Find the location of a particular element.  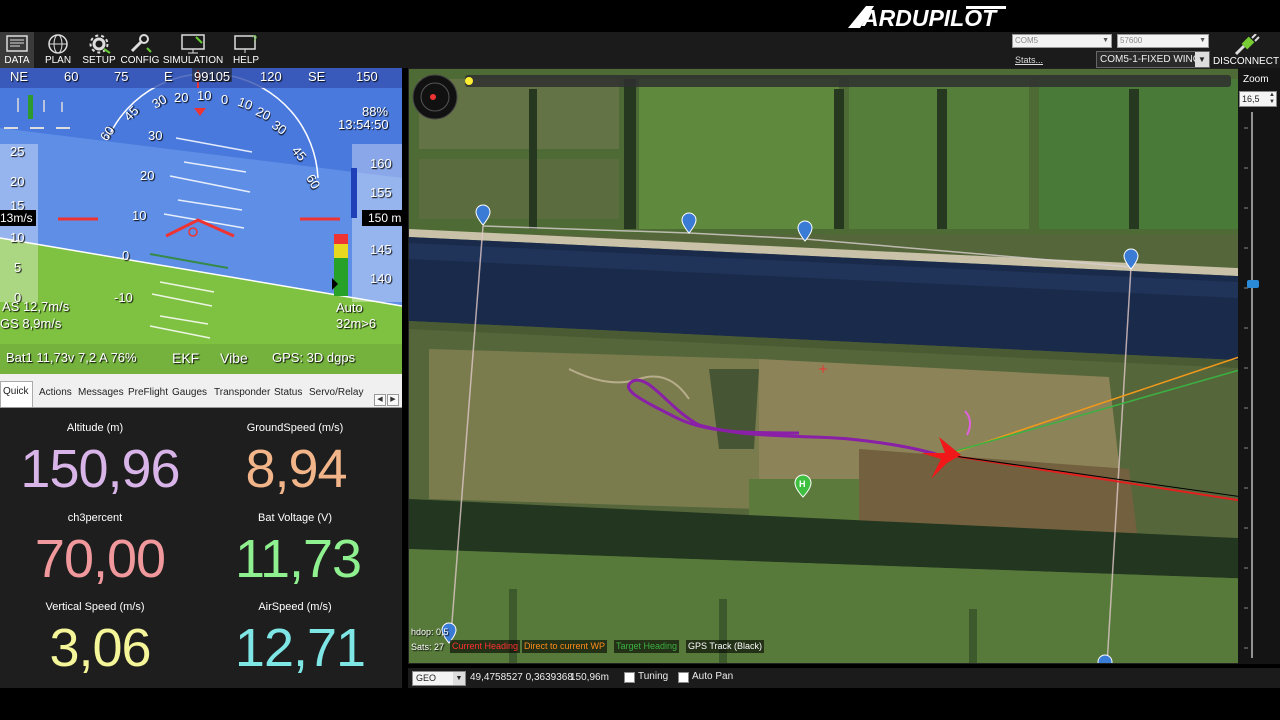

airspeed-label: AirSpeed (m/s) is located at coordinates (295, 607).